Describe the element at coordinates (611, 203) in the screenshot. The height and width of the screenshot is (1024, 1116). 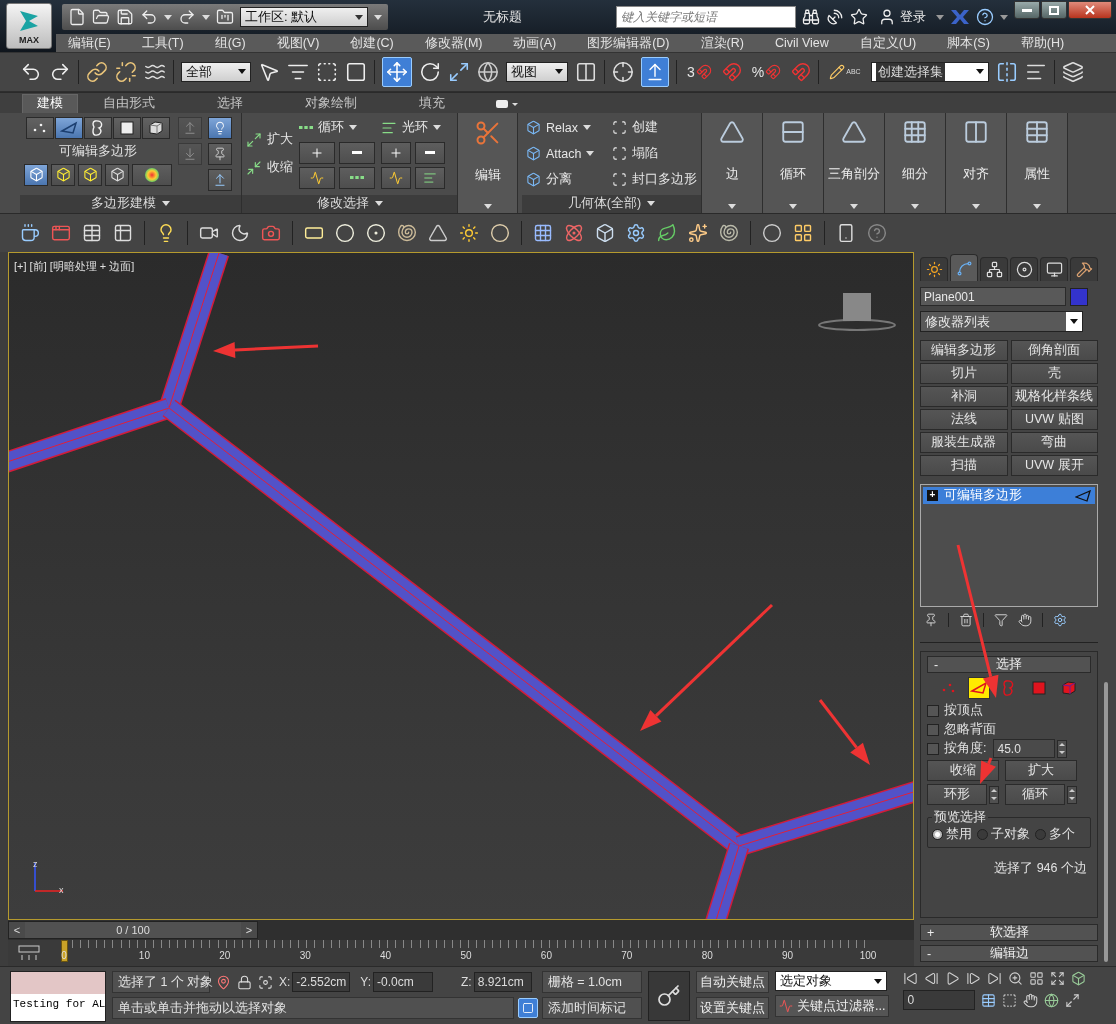
I see `panel-title: 几何体(全部)` at that location.